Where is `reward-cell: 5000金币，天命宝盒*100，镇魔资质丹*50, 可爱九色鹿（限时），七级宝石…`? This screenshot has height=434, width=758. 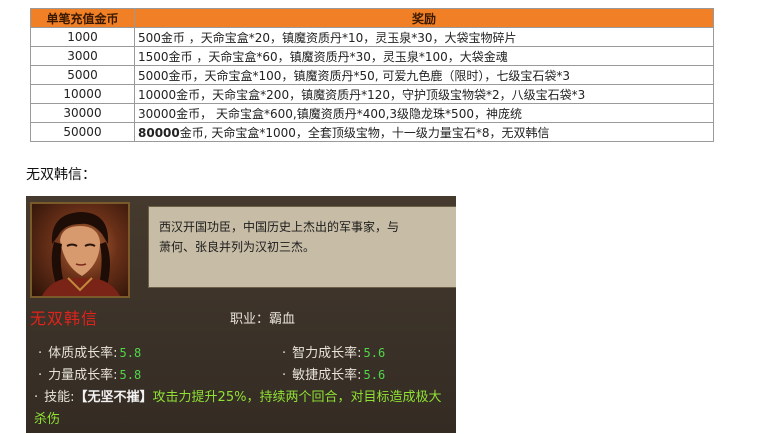
reward-cell: 5000金币，天命宝盒*100，镇魔资质丹*50, 可爱九色鹿（限时），七级宝石… is located at coordinates (424, 75).